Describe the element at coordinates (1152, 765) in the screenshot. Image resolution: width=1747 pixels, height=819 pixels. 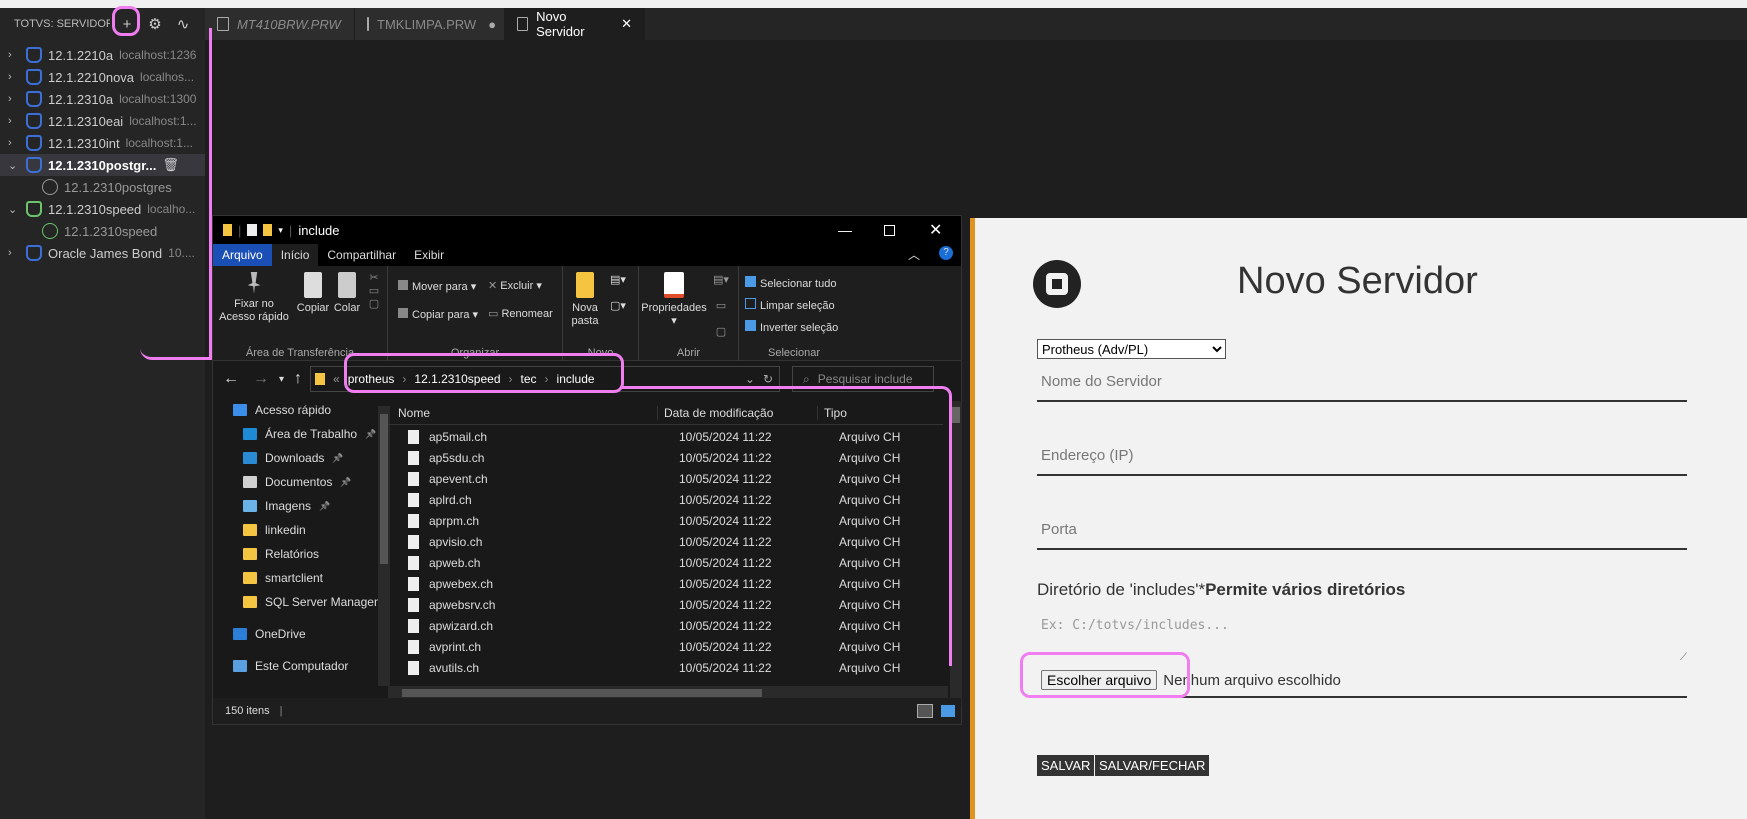
I see `save-close-button: SALVAR/FECHAR` at that location.